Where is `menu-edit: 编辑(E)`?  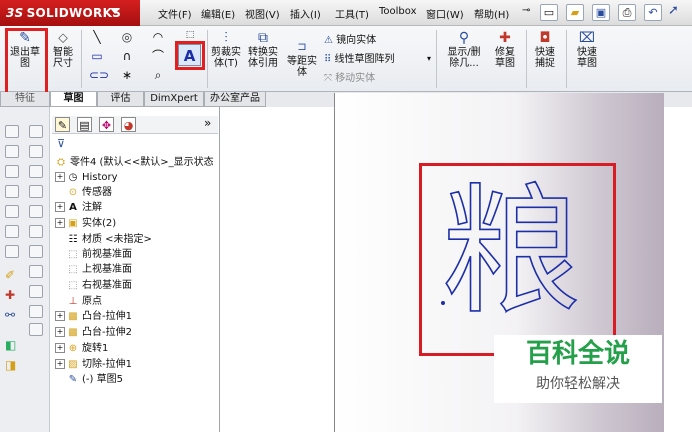 menu-edit: 编辑(E) is located at coordinates (218, 13).